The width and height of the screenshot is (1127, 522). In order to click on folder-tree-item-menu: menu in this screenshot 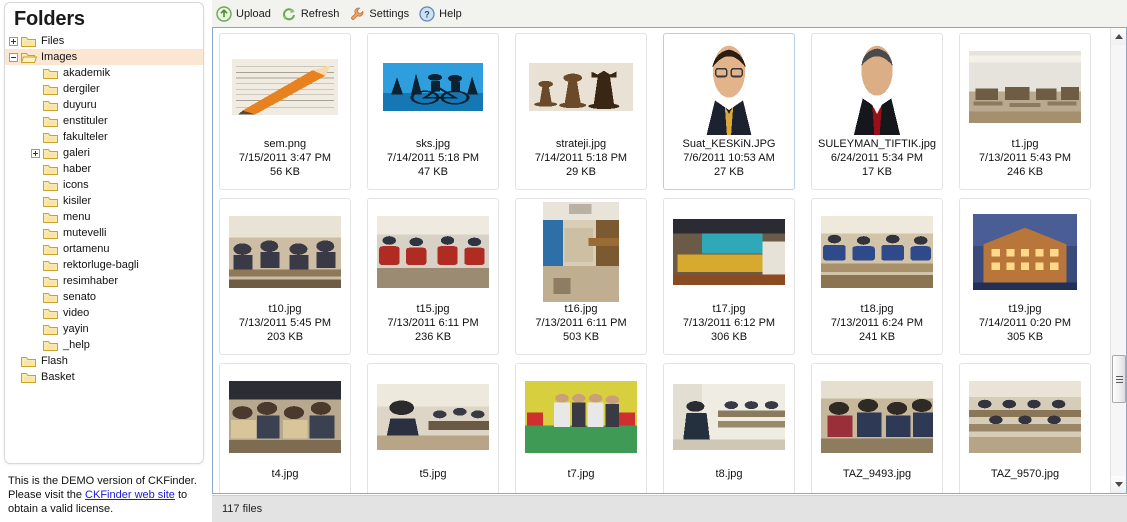, I will do `click(104, 217)`.